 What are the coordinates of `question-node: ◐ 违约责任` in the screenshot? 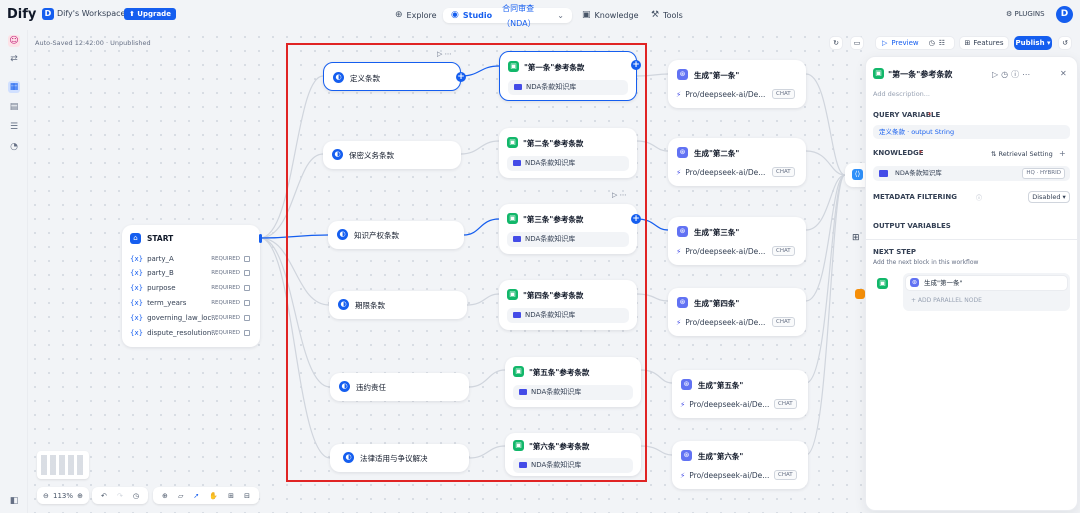 It's located at (399, 387).